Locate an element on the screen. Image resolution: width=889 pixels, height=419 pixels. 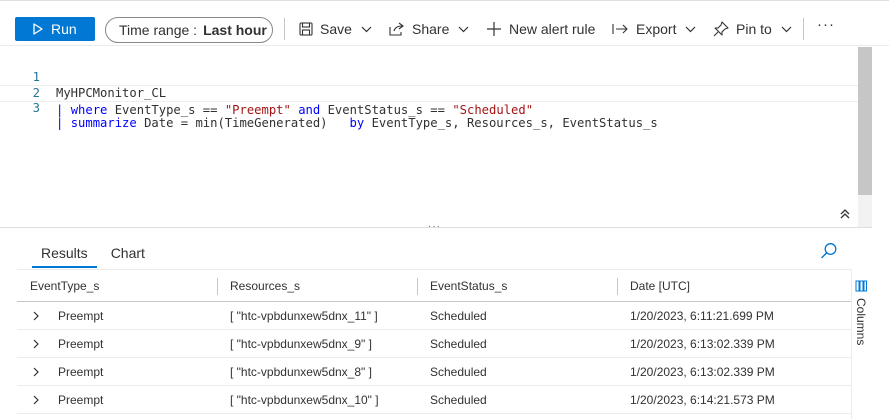
code-line-1: 1 MyHPCMonitor_CL is located at coordinates (429, 76).